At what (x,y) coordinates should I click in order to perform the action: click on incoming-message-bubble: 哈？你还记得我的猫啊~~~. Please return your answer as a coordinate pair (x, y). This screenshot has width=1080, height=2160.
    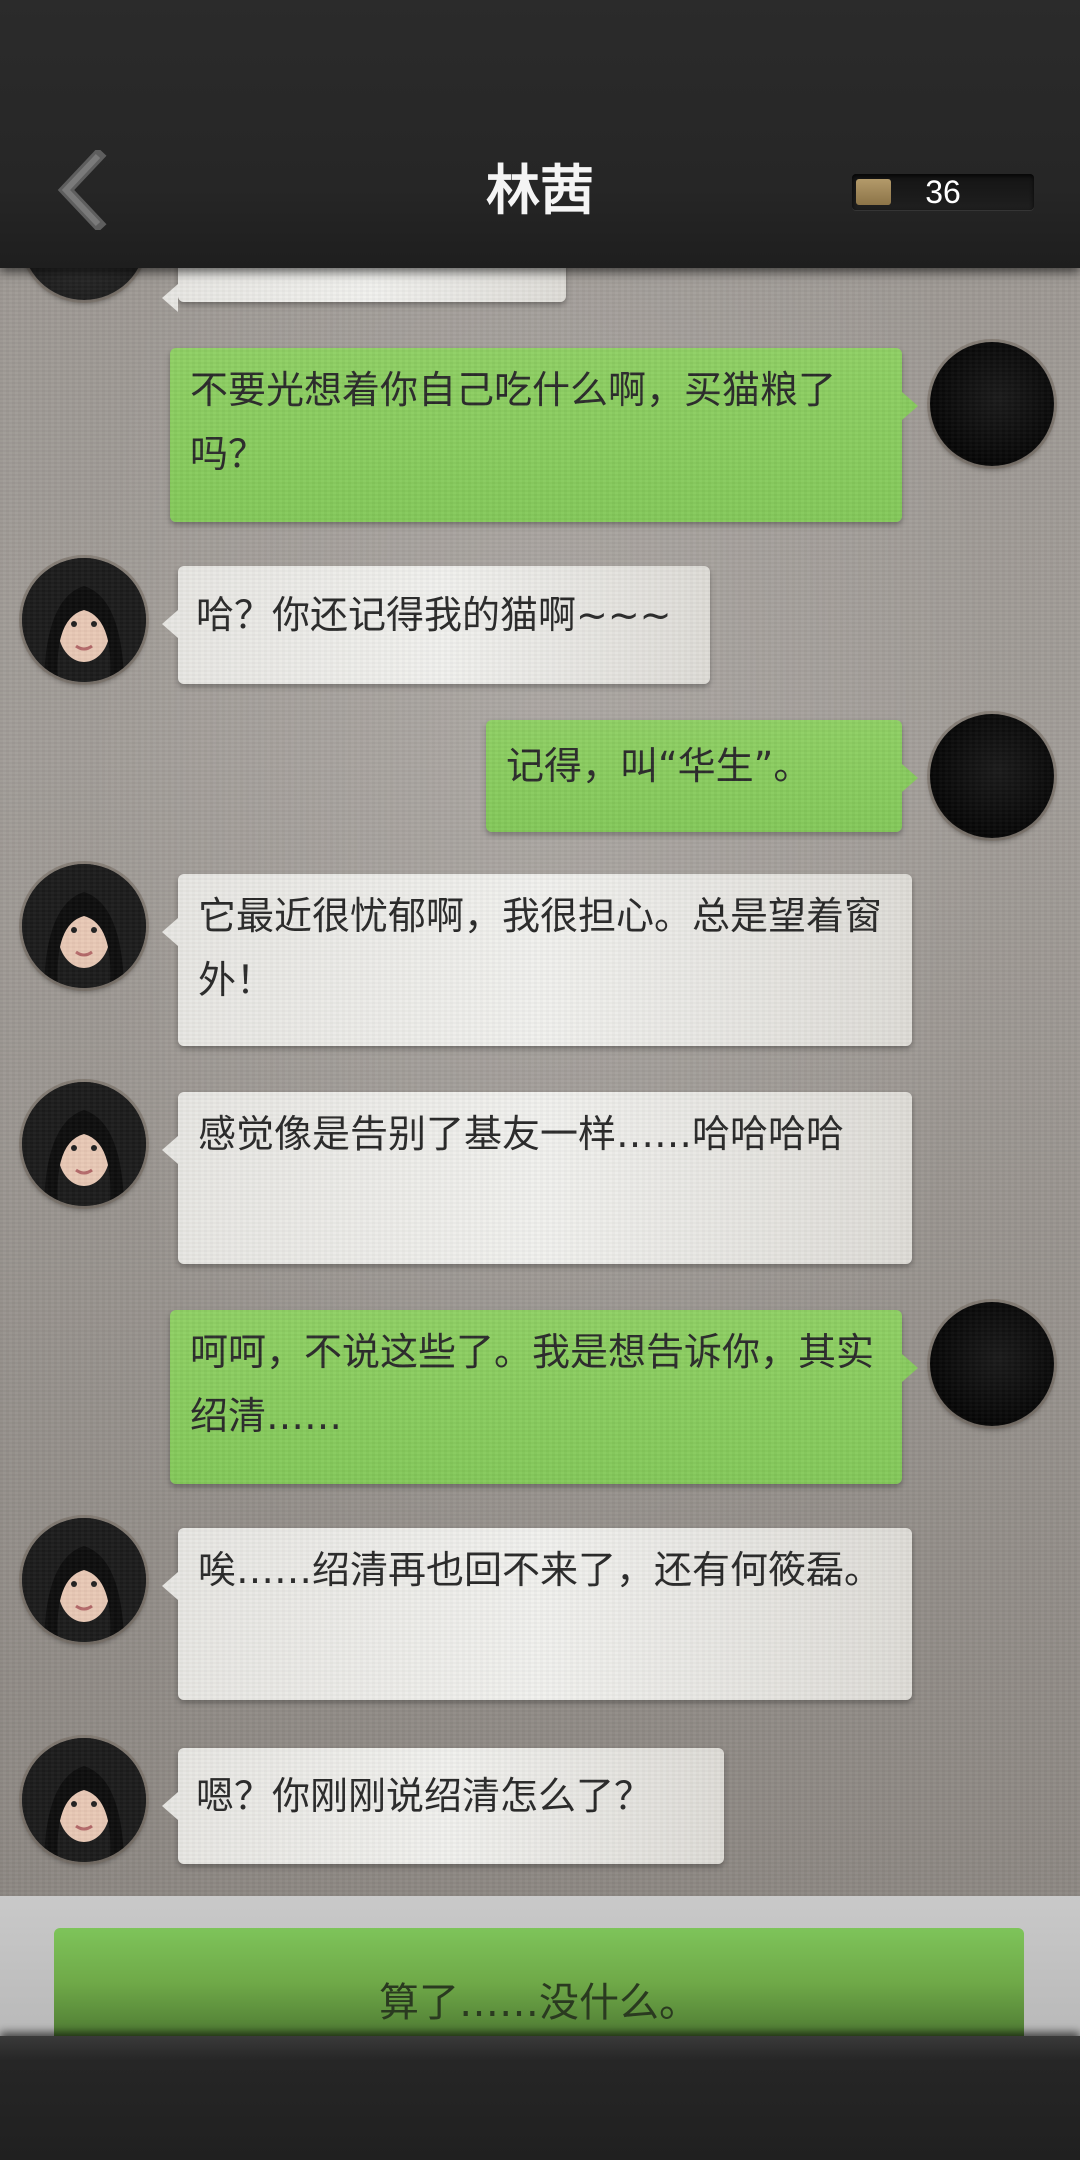
    Looking at the image, I should click on (436, 625).